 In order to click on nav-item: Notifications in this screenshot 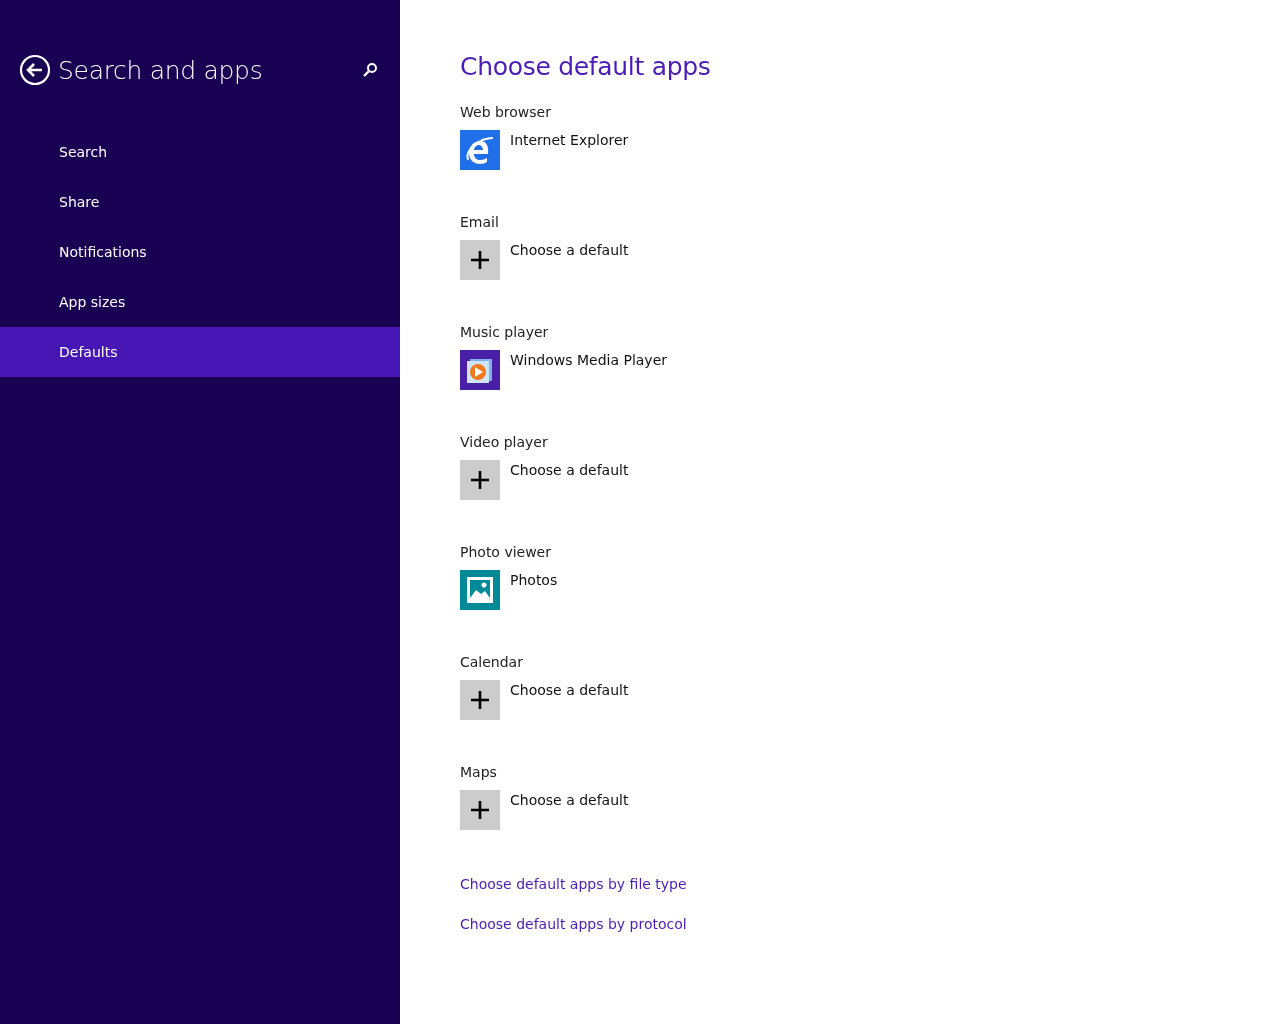, I will do `click(200, 252)`.